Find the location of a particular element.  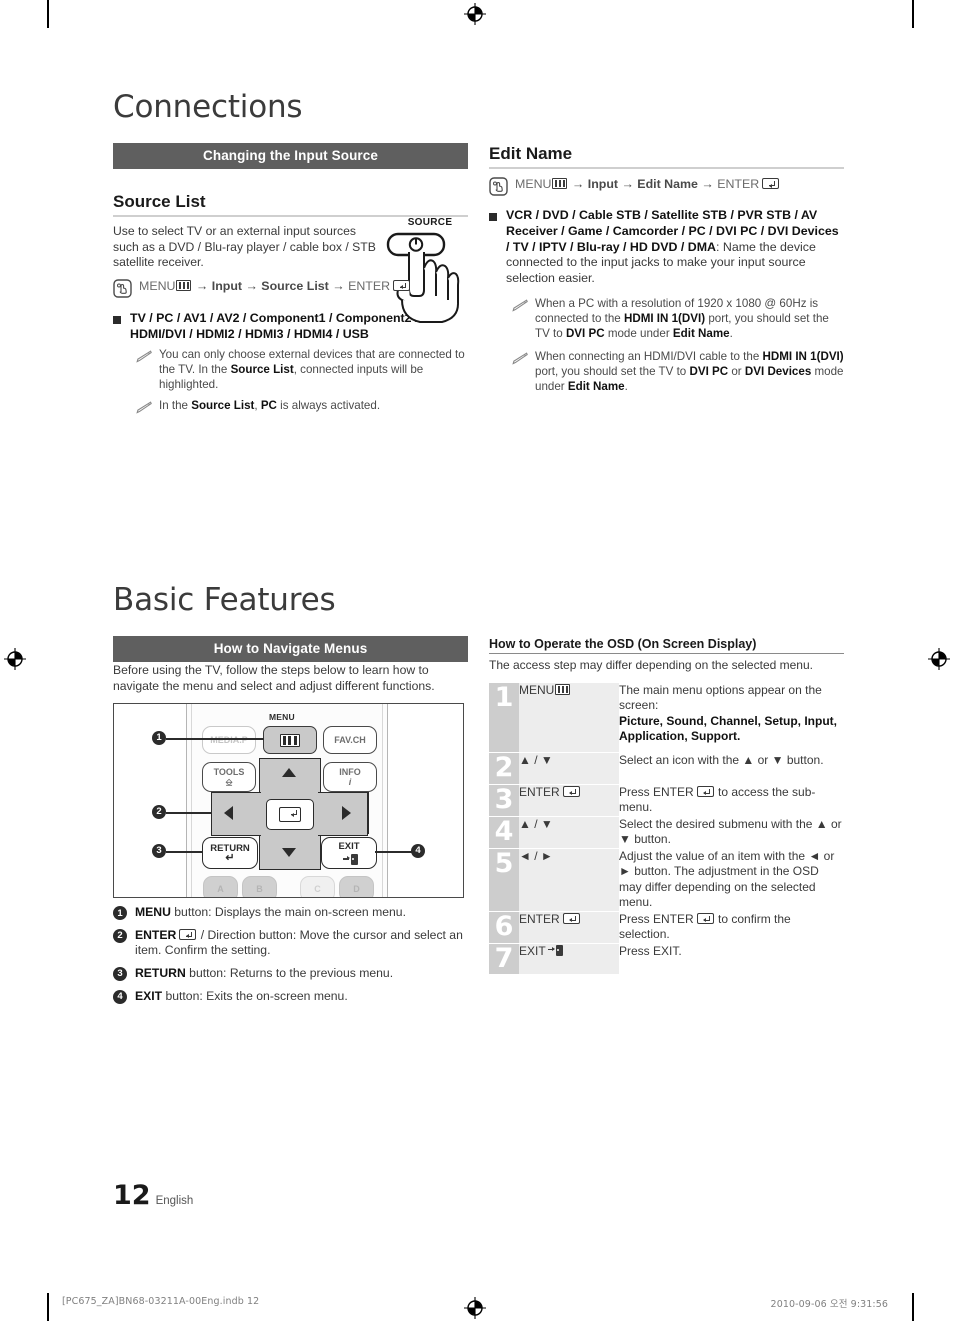

remote-fav-ch-label: FAV.CH is located at coordinates (350, 740).